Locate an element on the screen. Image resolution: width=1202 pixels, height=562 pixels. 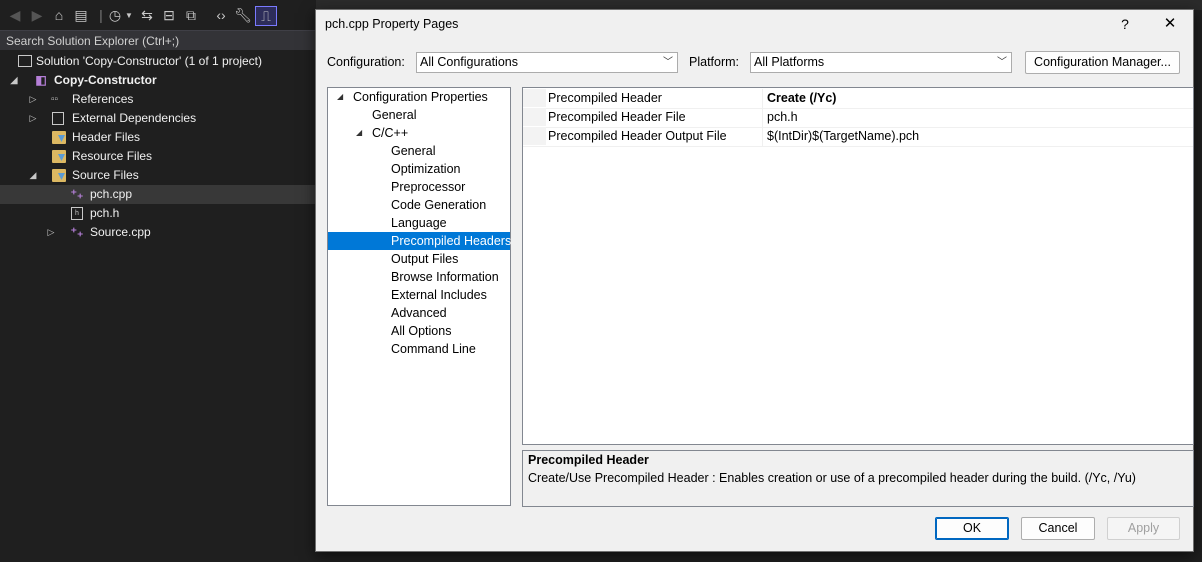
apply-button: Apply is located at coordinates (1143, 528).